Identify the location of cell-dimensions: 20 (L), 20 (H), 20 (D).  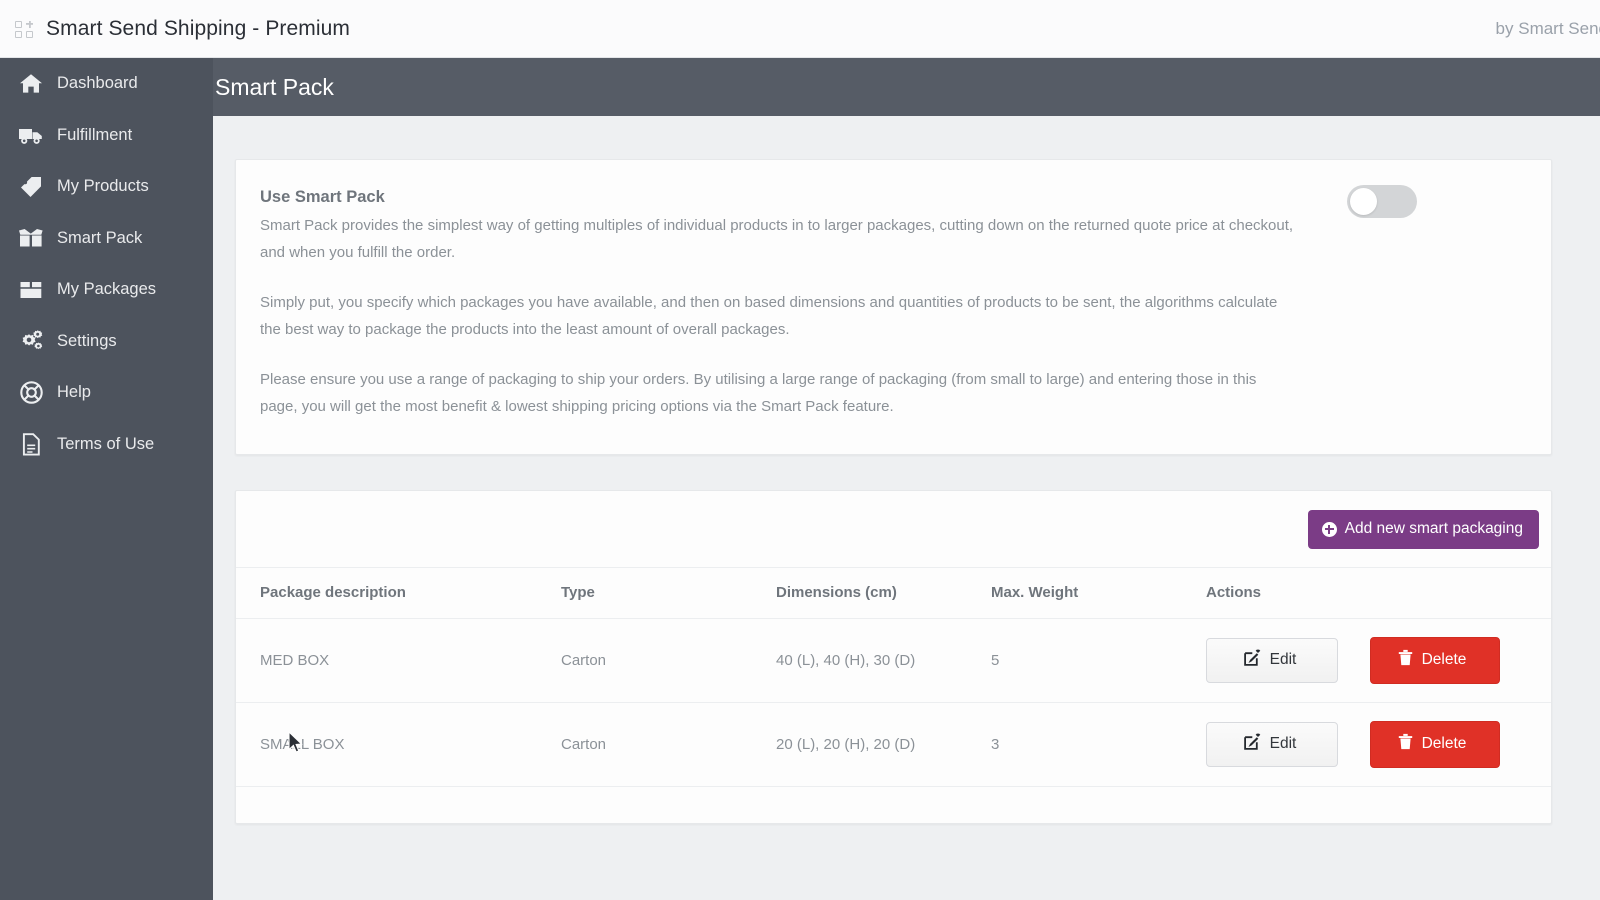
(883, 744).